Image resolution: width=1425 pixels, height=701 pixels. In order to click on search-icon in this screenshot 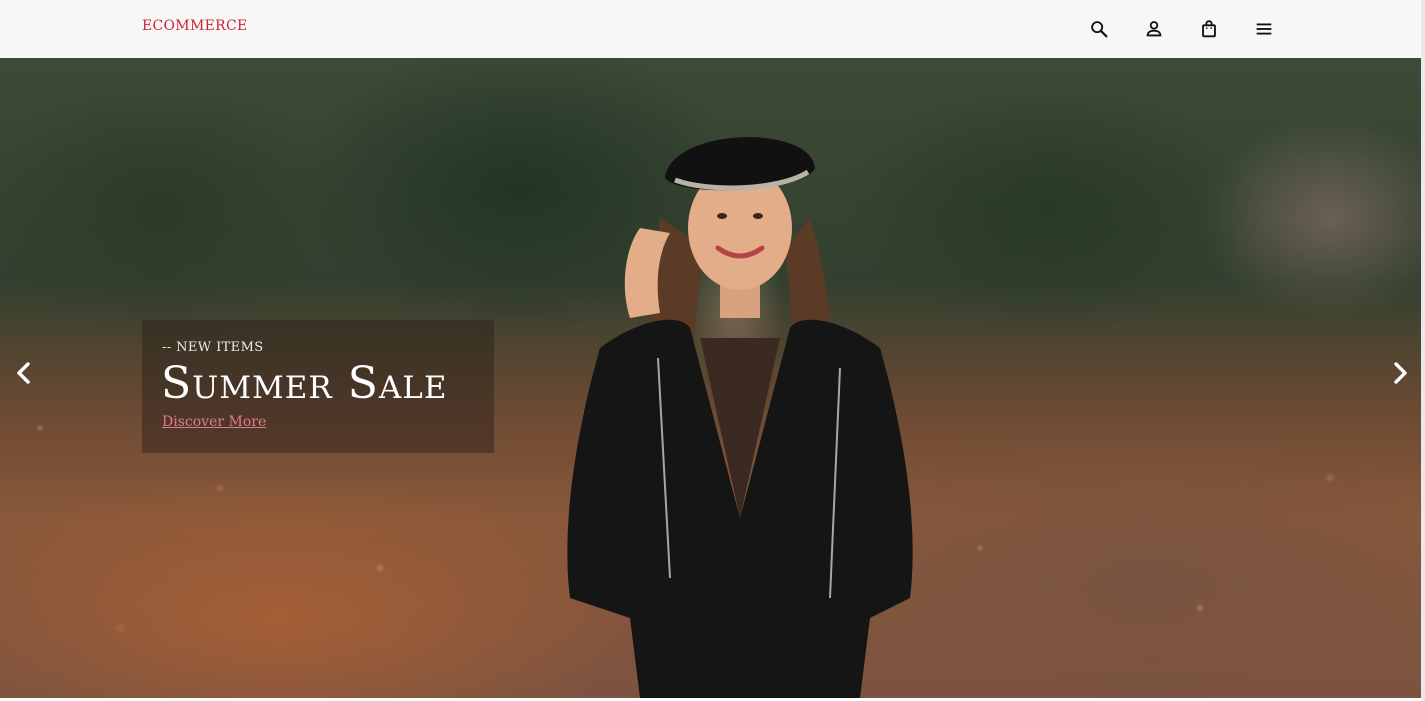, I will do `click(1099, 29)`.